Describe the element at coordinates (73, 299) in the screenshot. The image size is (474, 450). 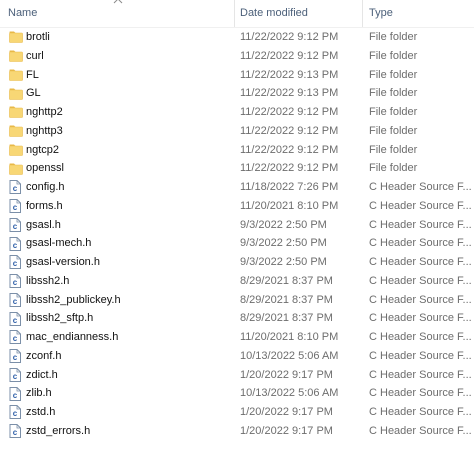
I see `item-name: libssh2_publickey.h` at that location.